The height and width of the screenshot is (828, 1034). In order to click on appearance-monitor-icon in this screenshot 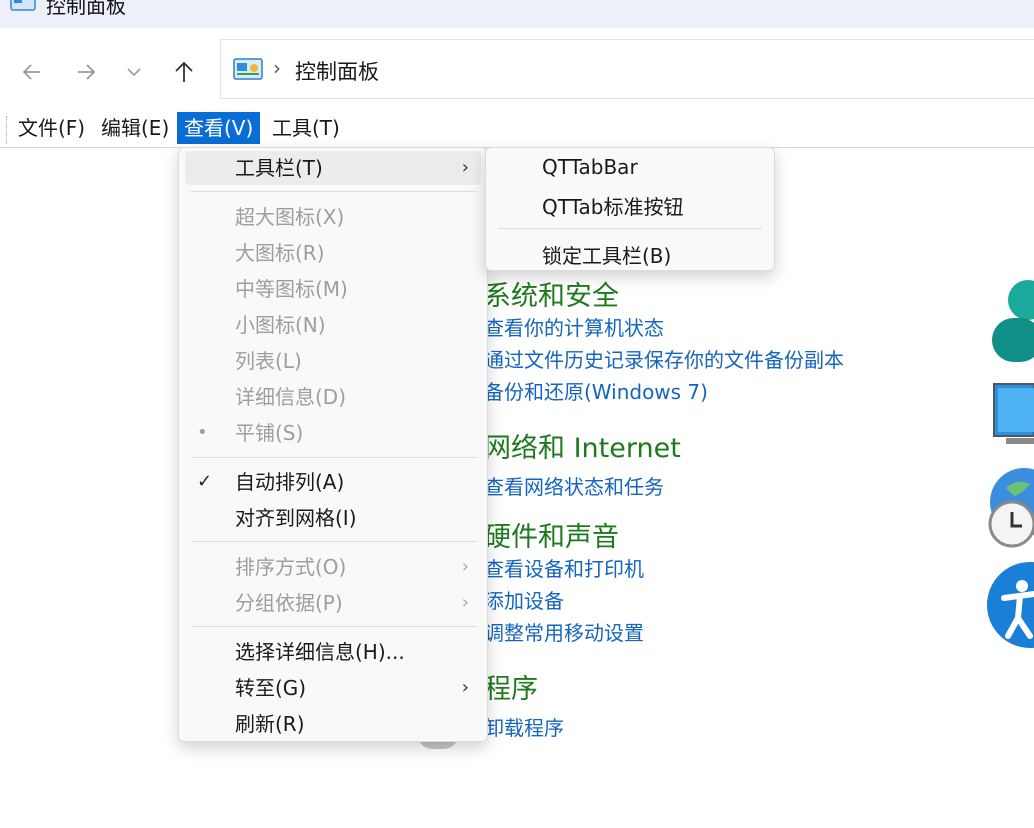, I will do `click(1013, 415)`.